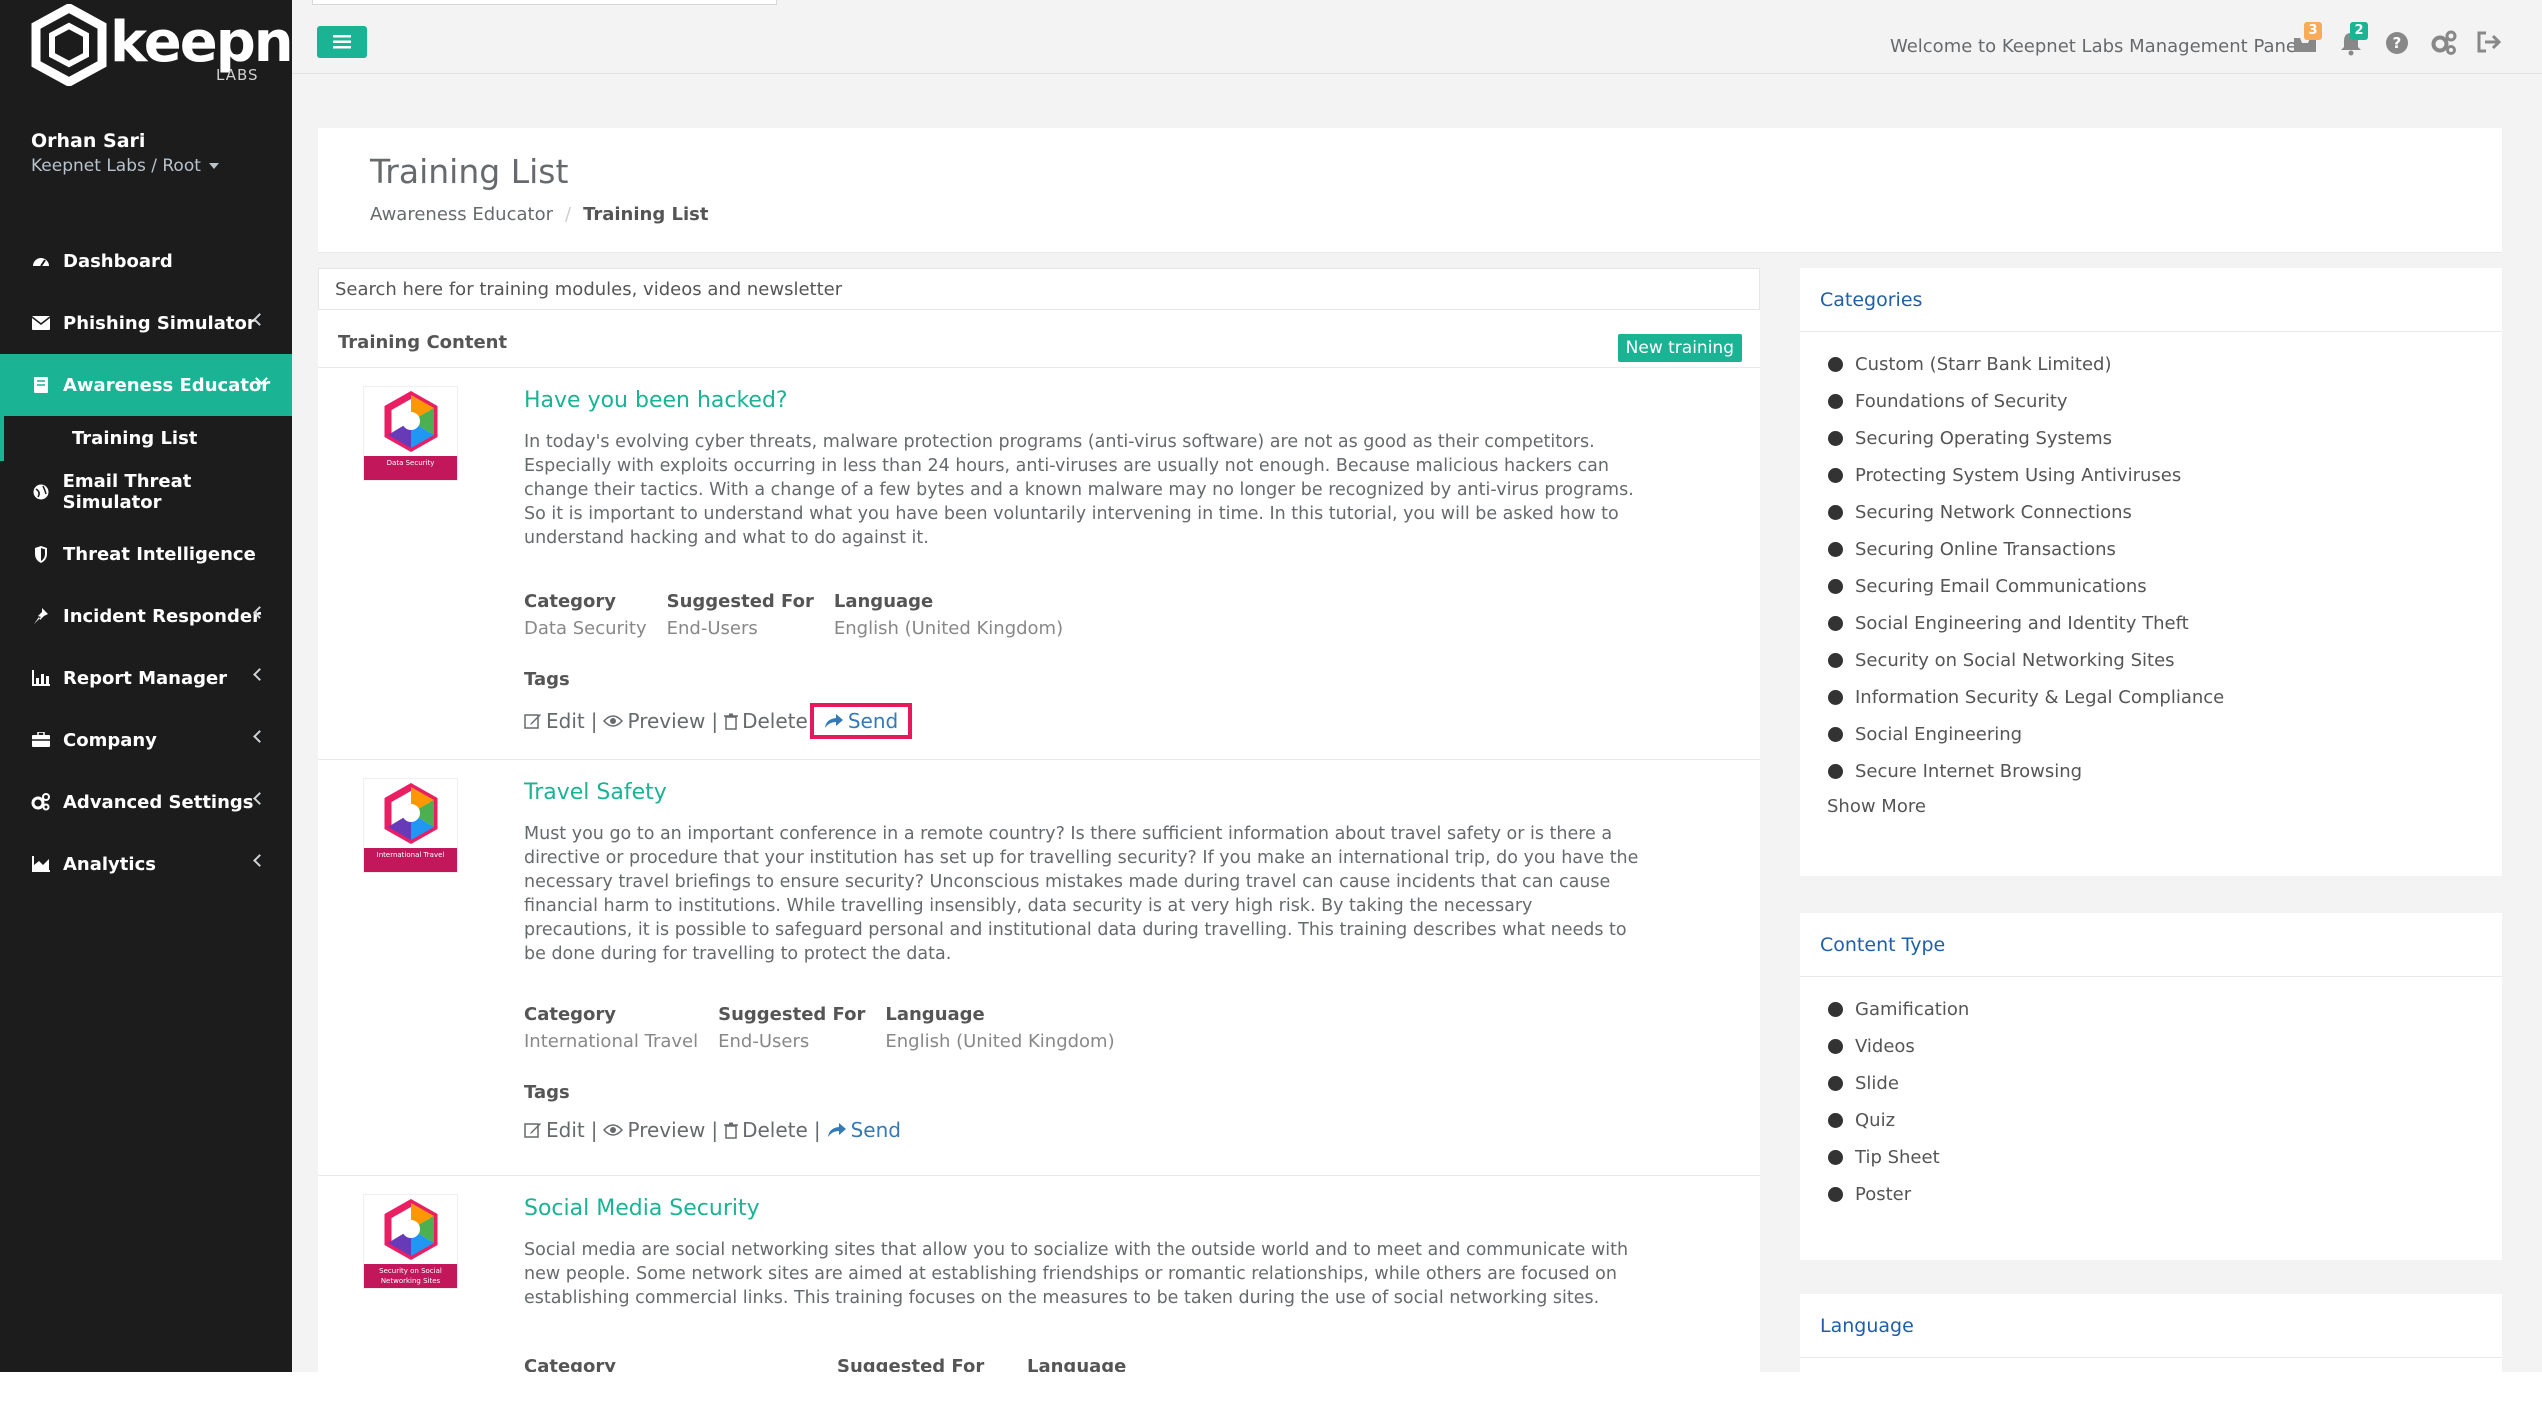  Describe the element at coordinates (41, 740) in the screenshot. I see `briefcase-icon` at that location.